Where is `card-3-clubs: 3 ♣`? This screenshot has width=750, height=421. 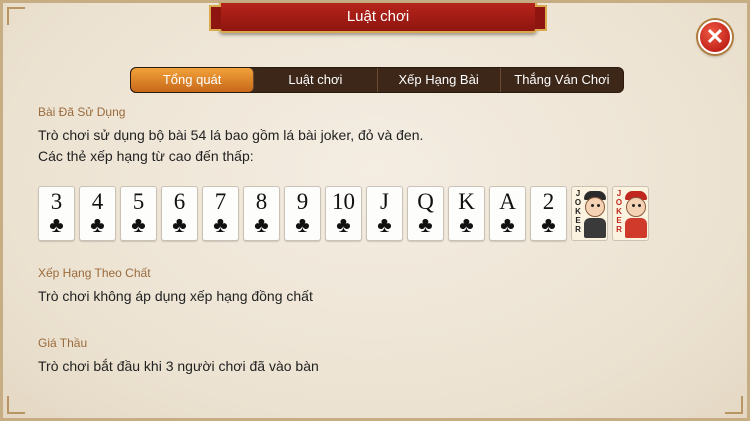 card-3-clubs: 3 ♣ is located at coordinates (56, 213).